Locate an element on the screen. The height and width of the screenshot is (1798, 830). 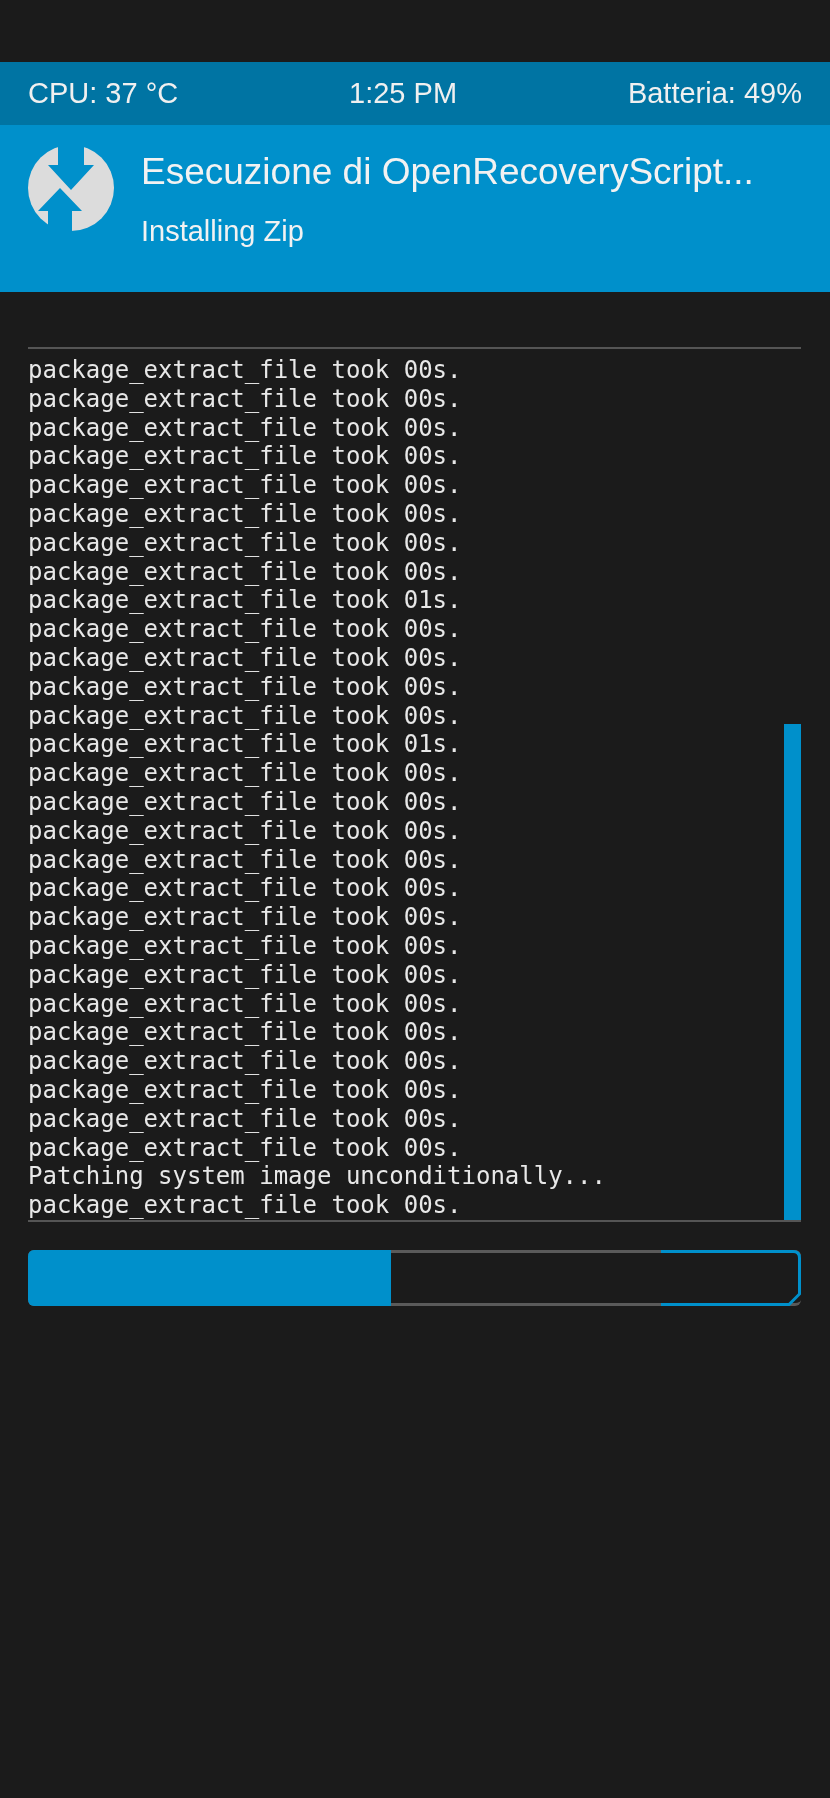
battery-level: Batteria: 49% is located at coordinates (714, 93).